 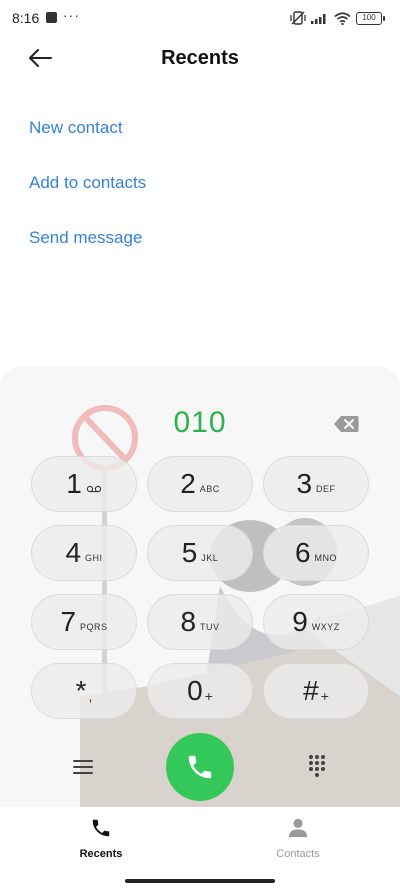 I want to click on key-3: 3 DEF, so click(x=316, y=484).